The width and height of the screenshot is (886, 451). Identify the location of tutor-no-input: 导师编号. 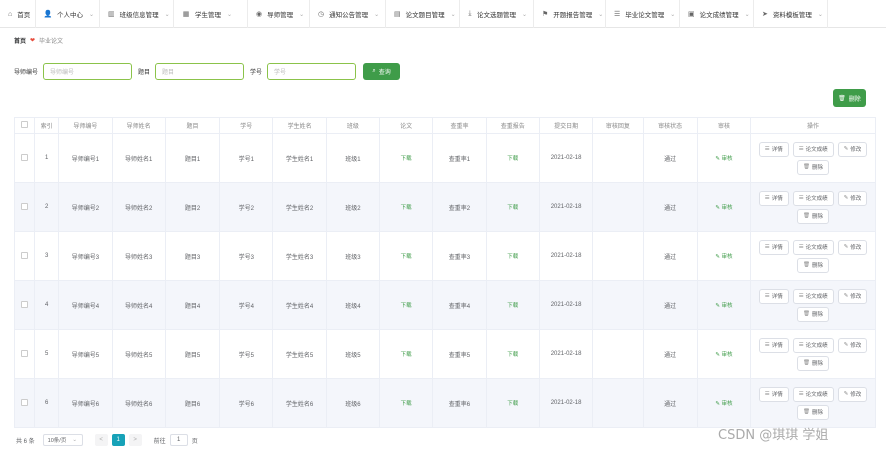
(88, 71).